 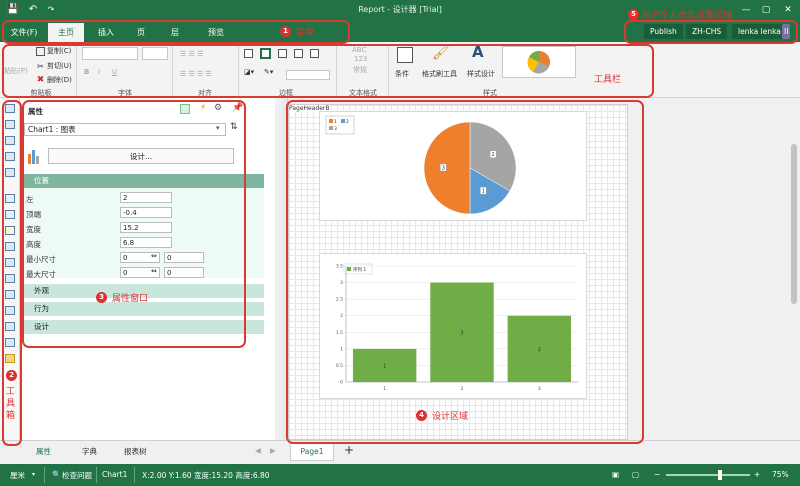 What do you see at coordinates (77, 475) in the screenshot?
I see `check-issues-button: 检查问题` at bounding box center [77, 475].